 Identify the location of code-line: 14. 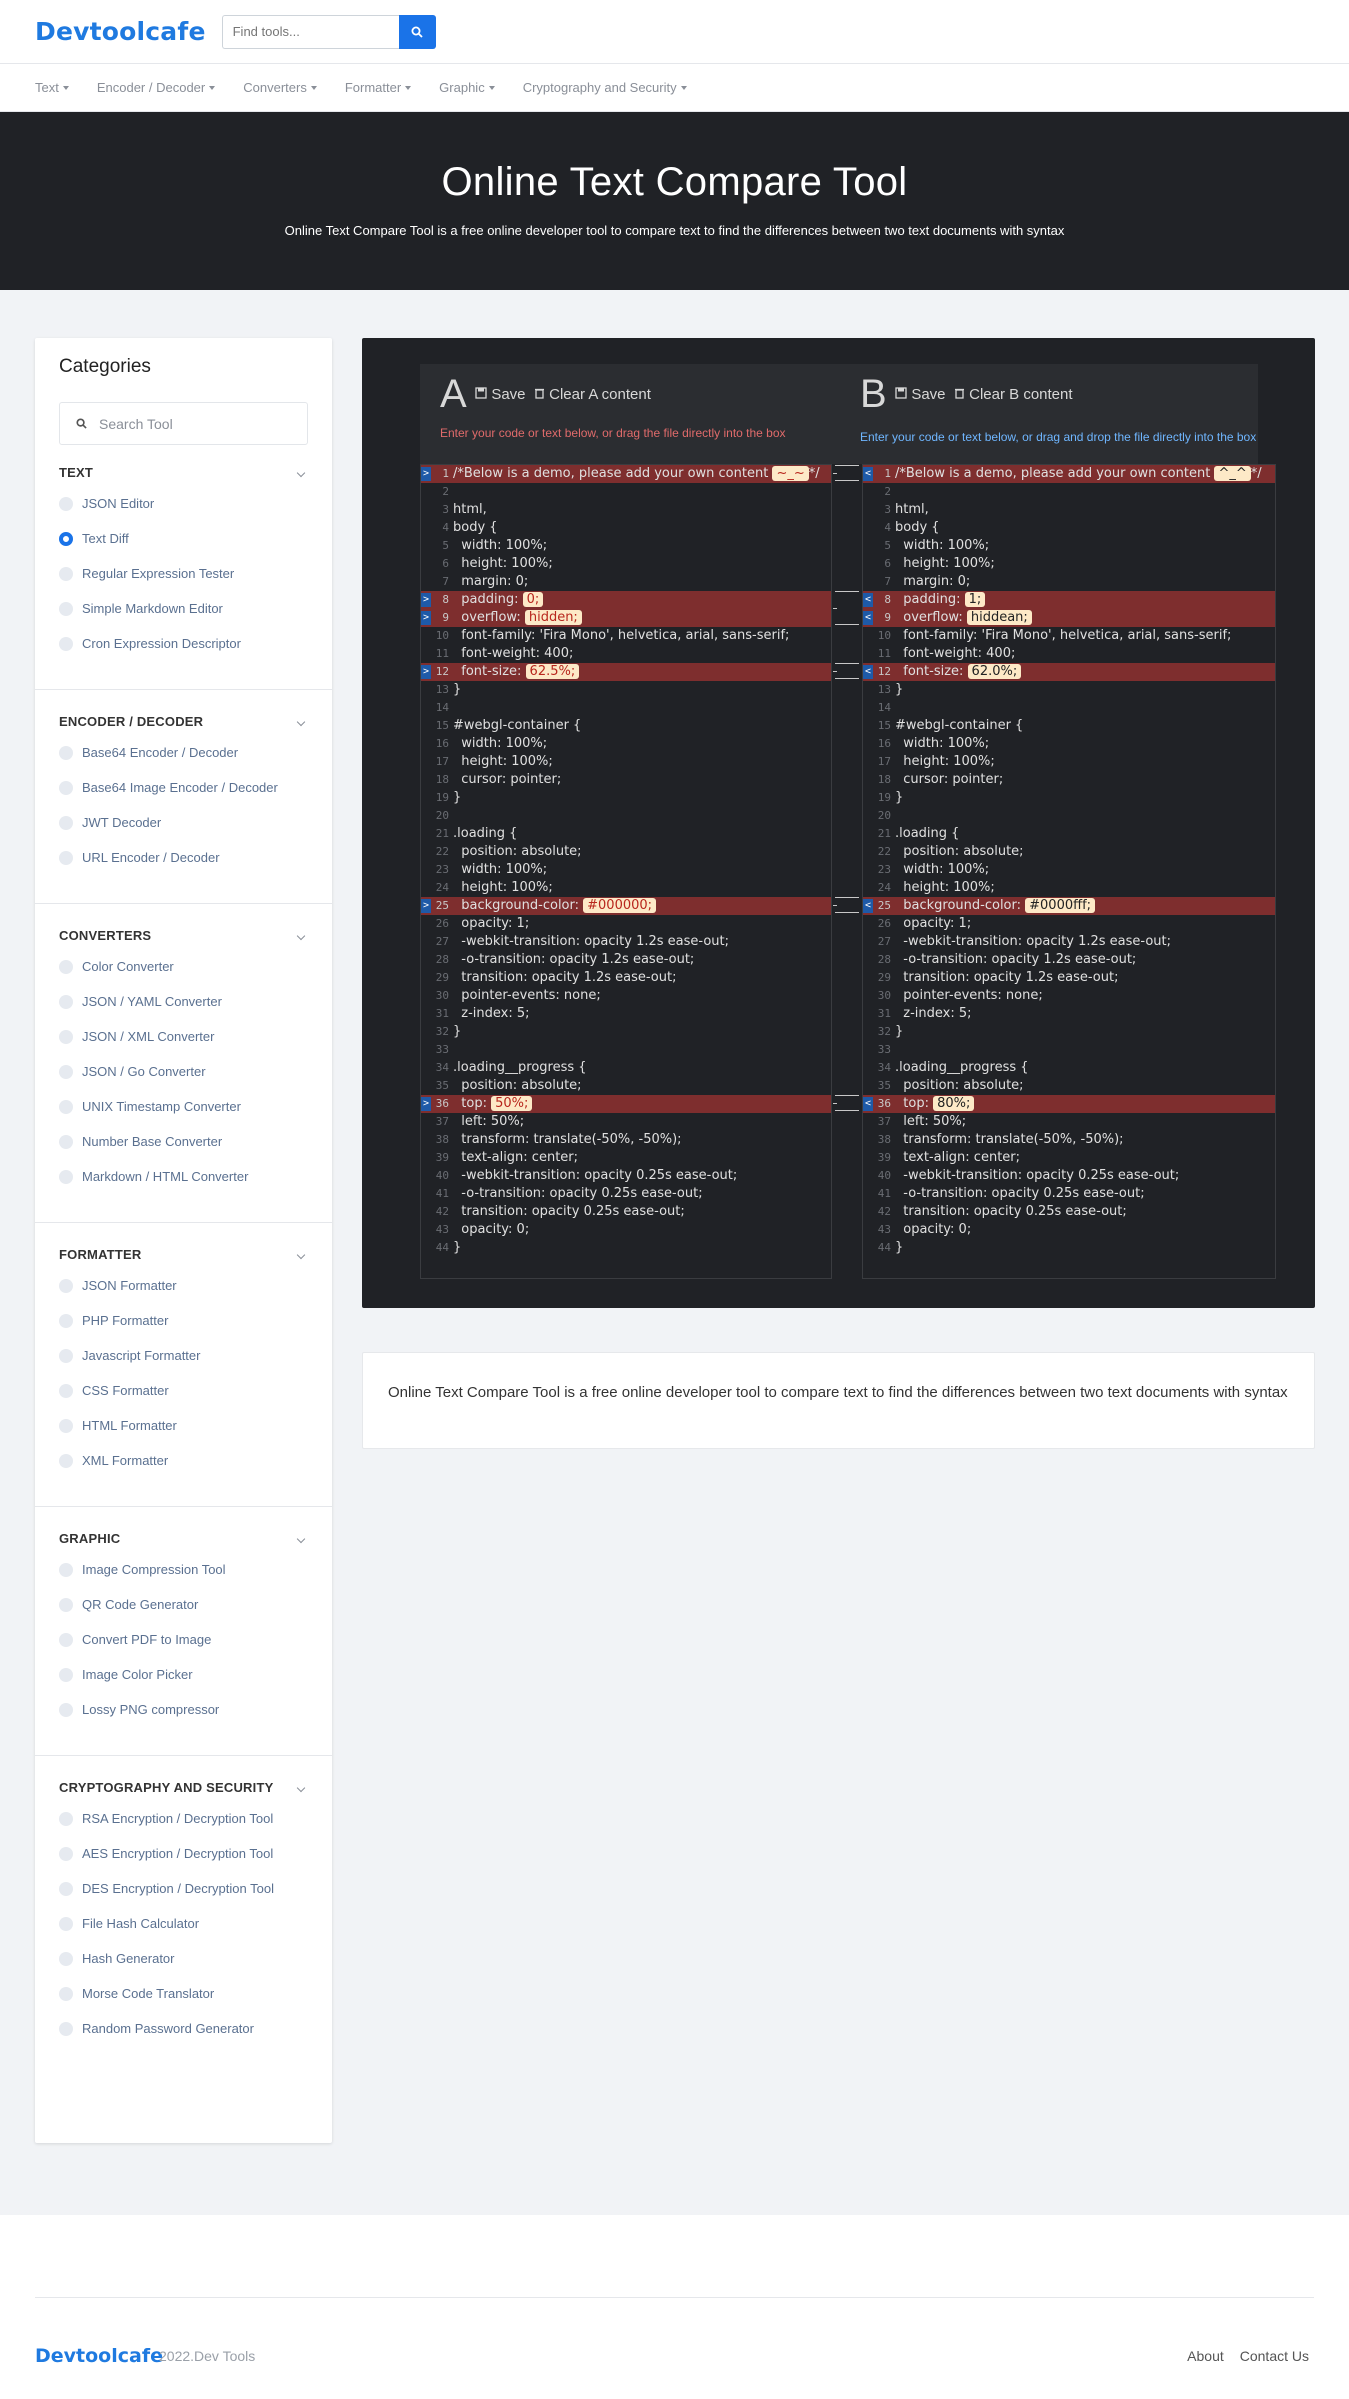
(626, 708).